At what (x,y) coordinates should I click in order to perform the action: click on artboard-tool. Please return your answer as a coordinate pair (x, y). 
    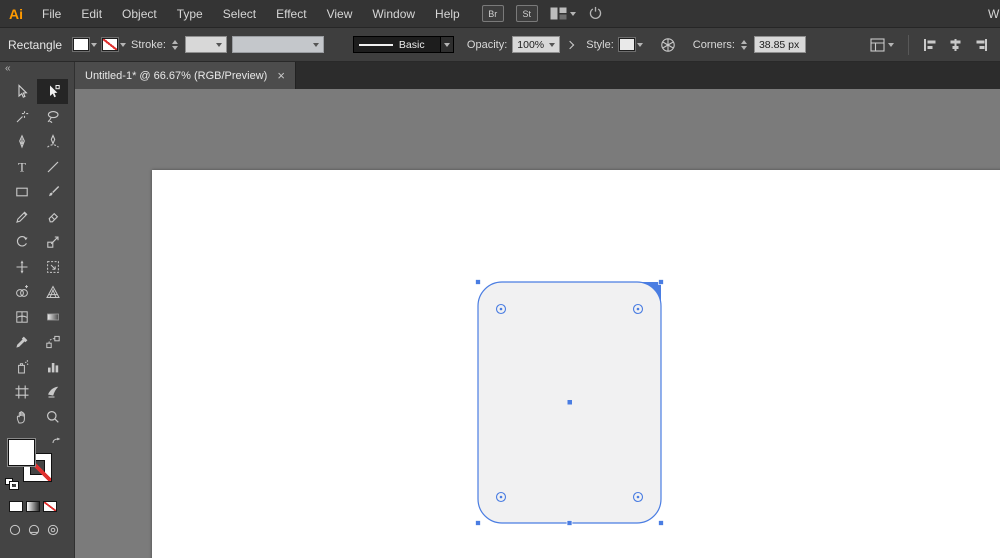
    Looking at the image, I should click on (21, 391).